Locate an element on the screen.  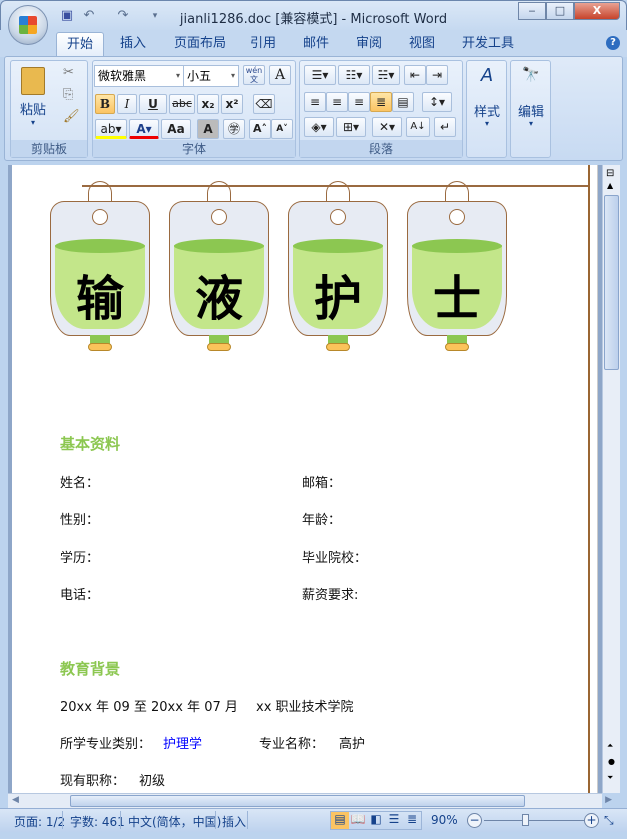
major-label: 专业名称： is located at coordinates (292, 744).